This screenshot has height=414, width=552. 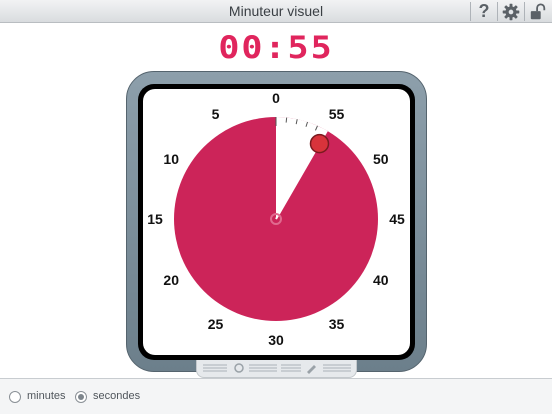 I want to click on knob-icon, so click(x=239, y=368).